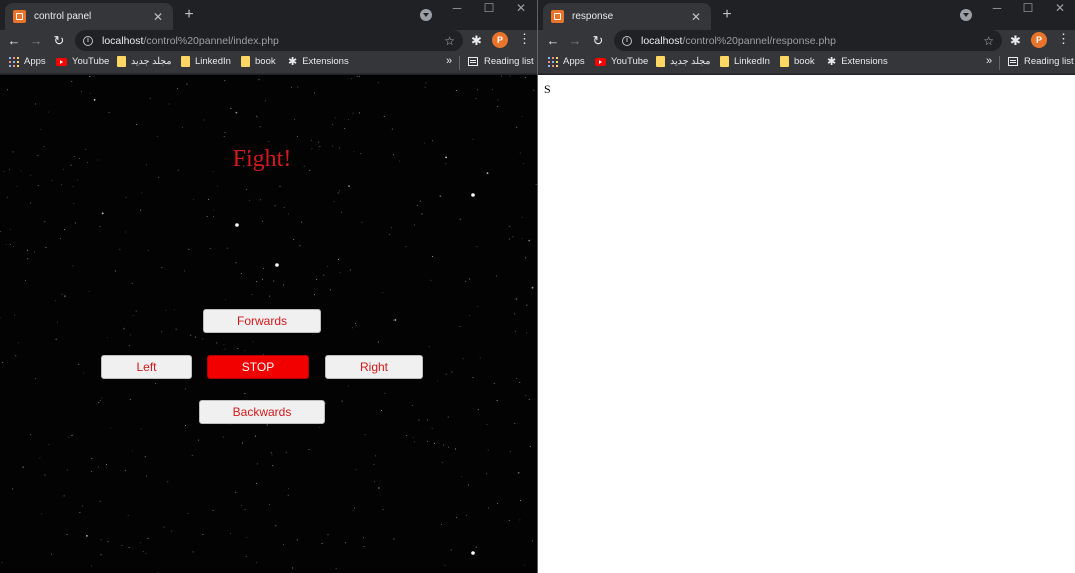 The height and width of the screenshot is (573, 1075). I want to click on left-button: Left, so click(146, 367).